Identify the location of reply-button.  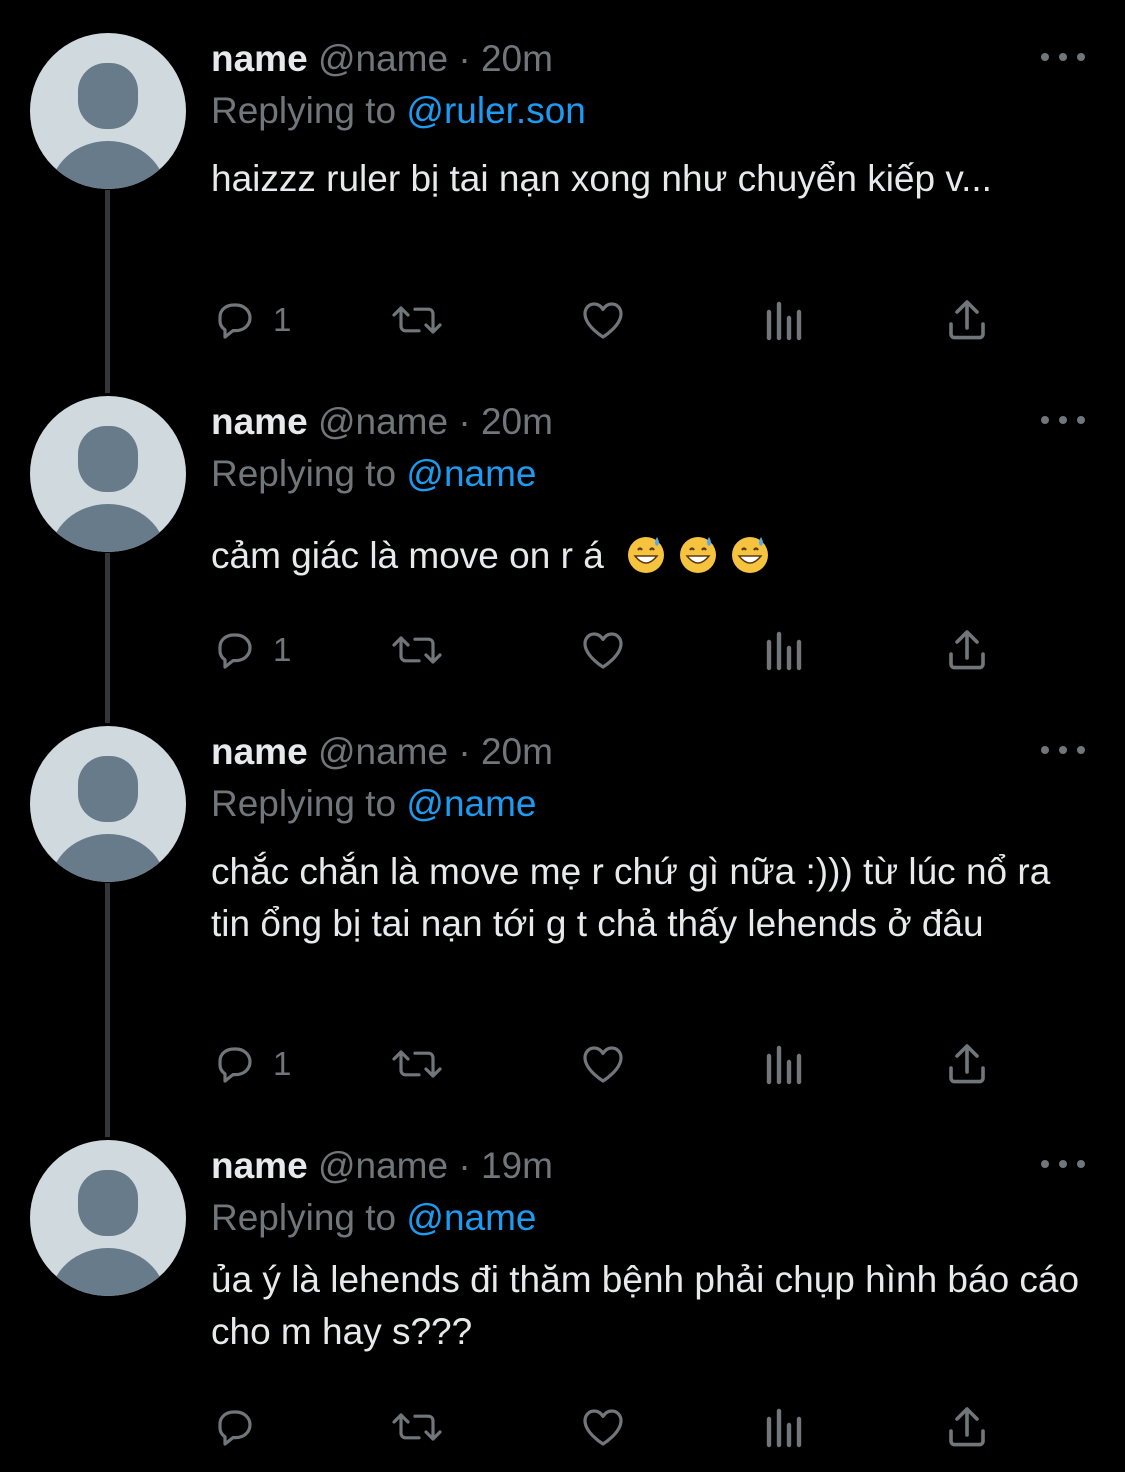
(242, 1427).